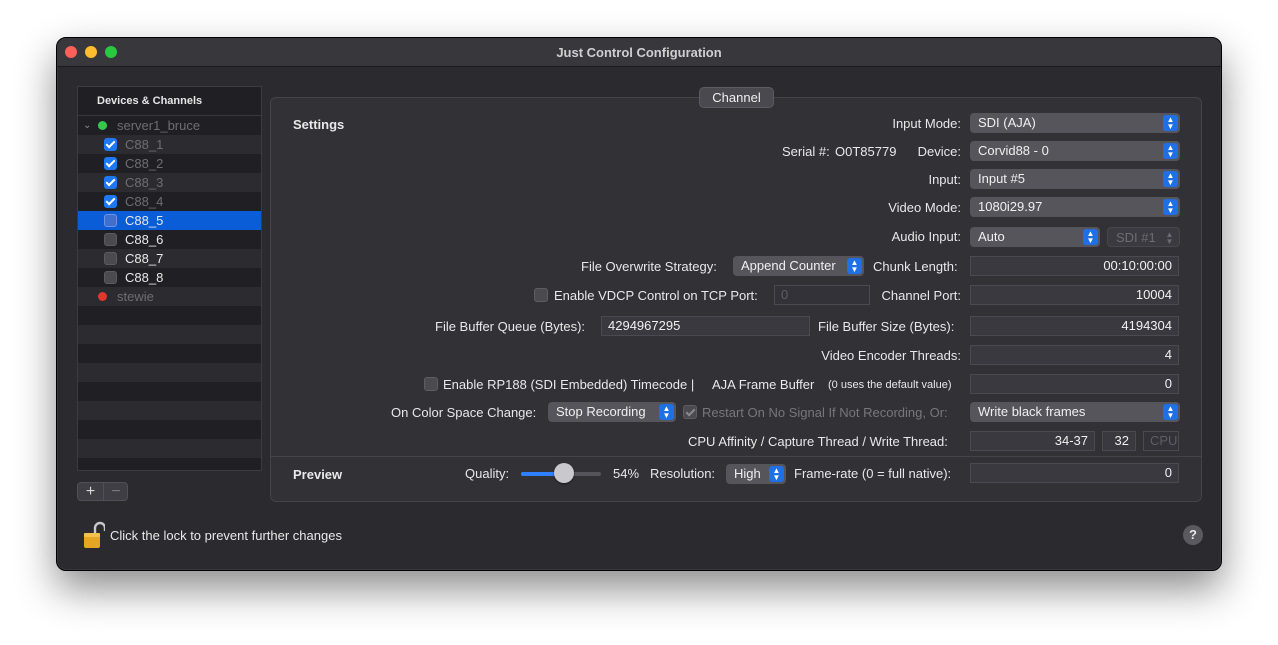 The height and width of the screenshot is (645, 1278). I want to click on color-space-select: Stop Recording ▲ ▼, so click(612, 412).